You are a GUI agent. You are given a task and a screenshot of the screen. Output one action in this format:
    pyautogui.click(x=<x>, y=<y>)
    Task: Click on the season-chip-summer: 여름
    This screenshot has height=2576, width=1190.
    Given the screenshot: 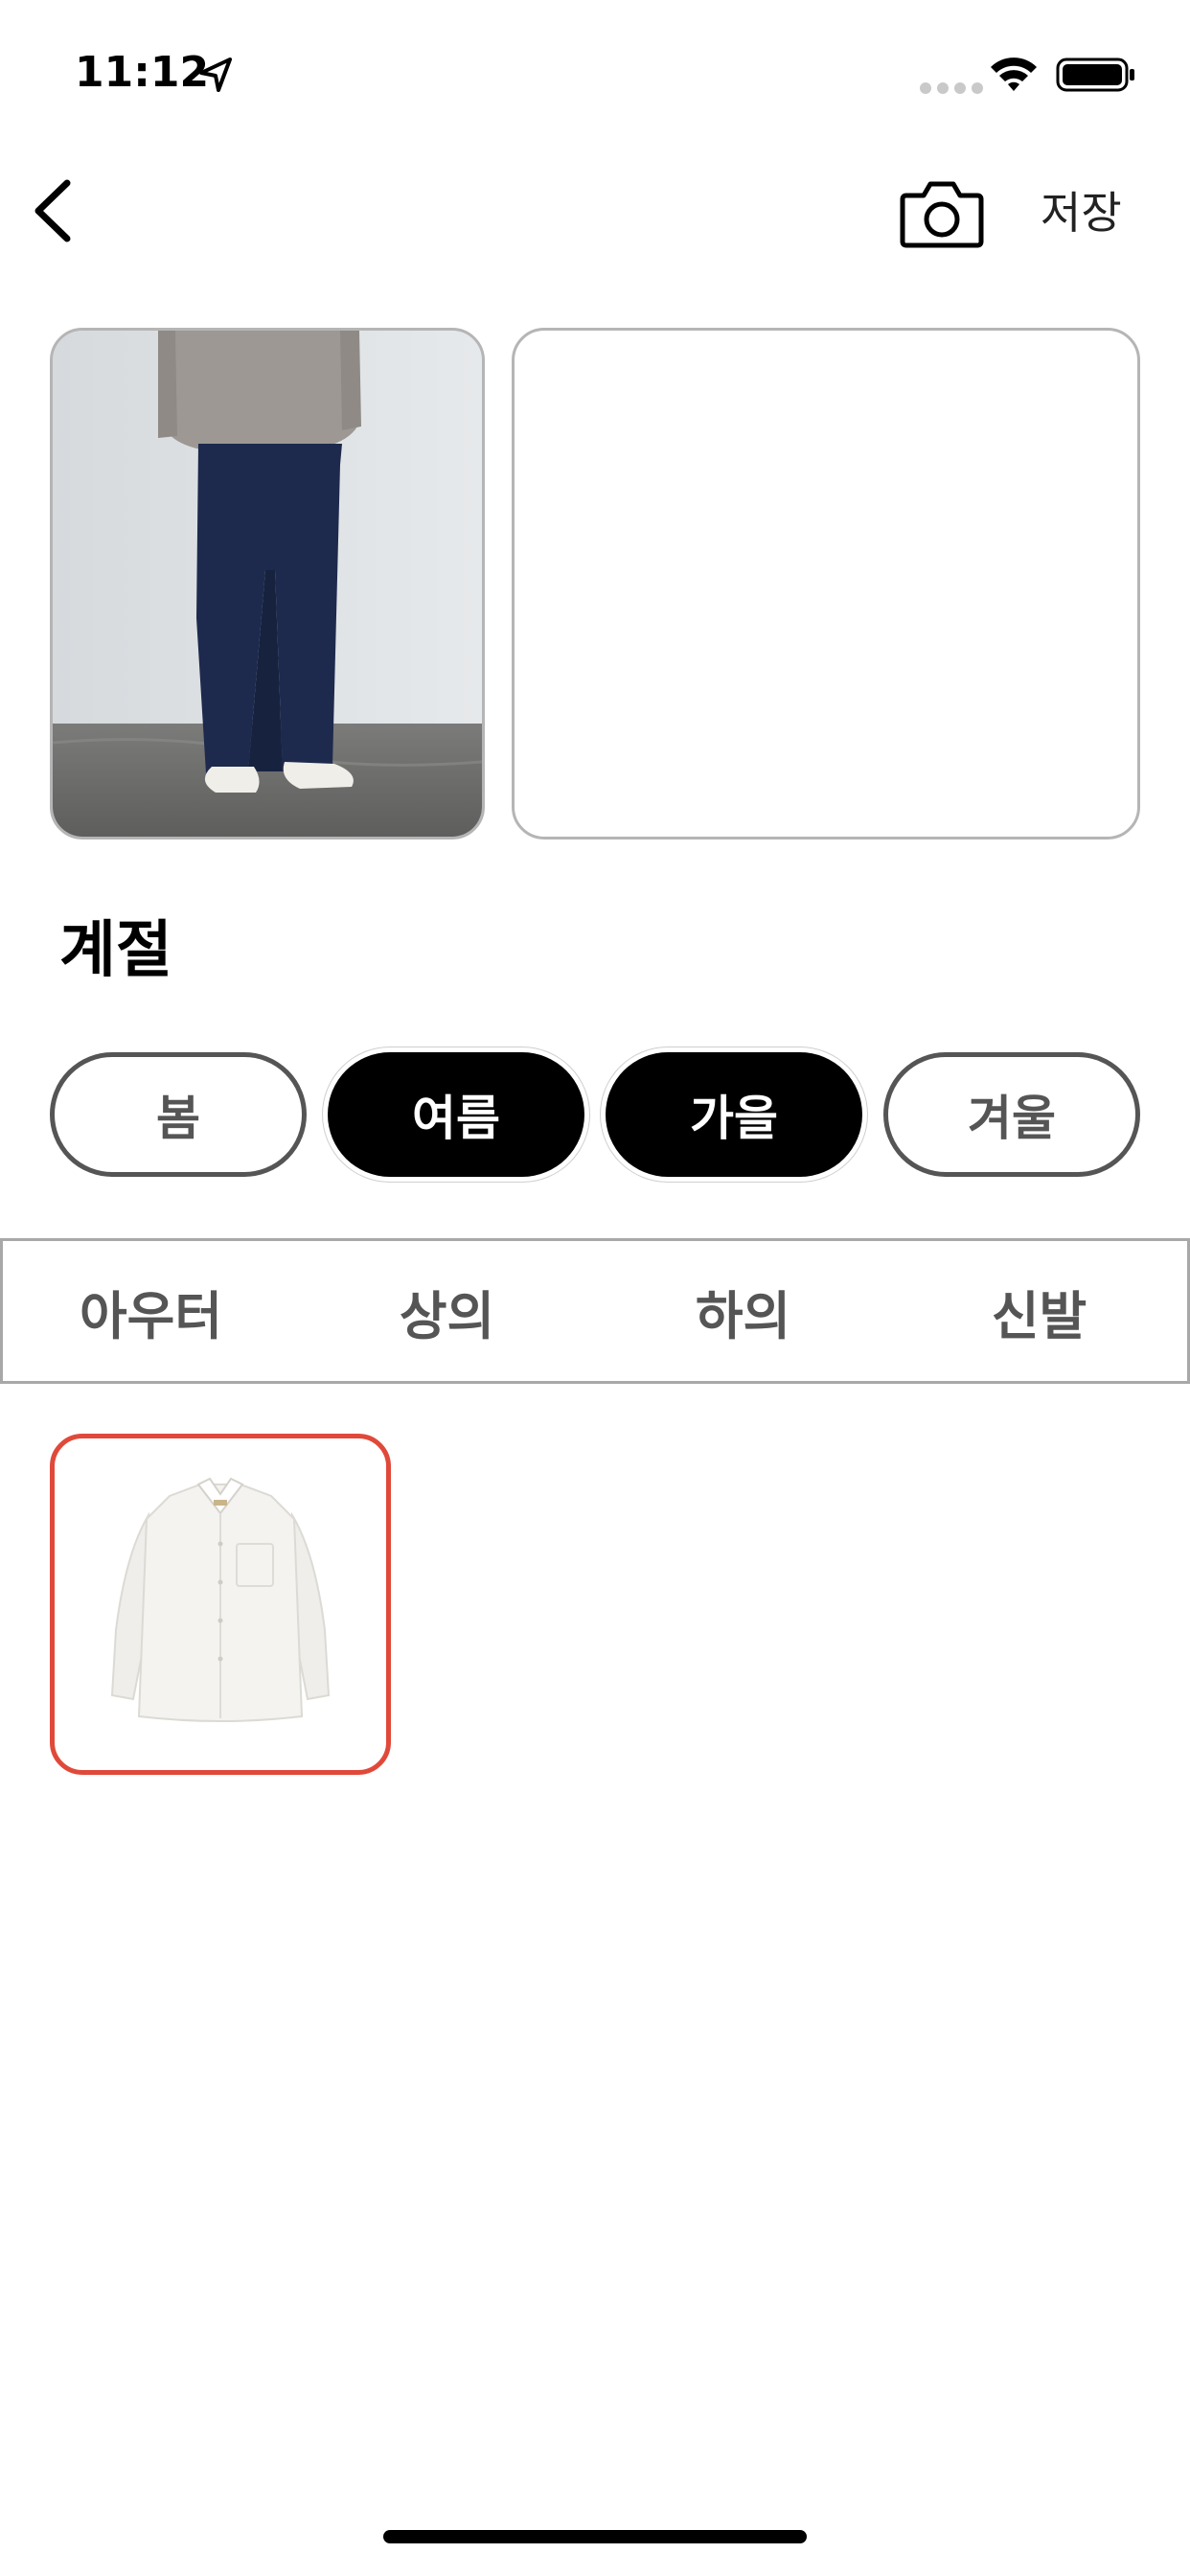 What is the action you would take?
    pyautogui.click(x=456, y=1114)
    